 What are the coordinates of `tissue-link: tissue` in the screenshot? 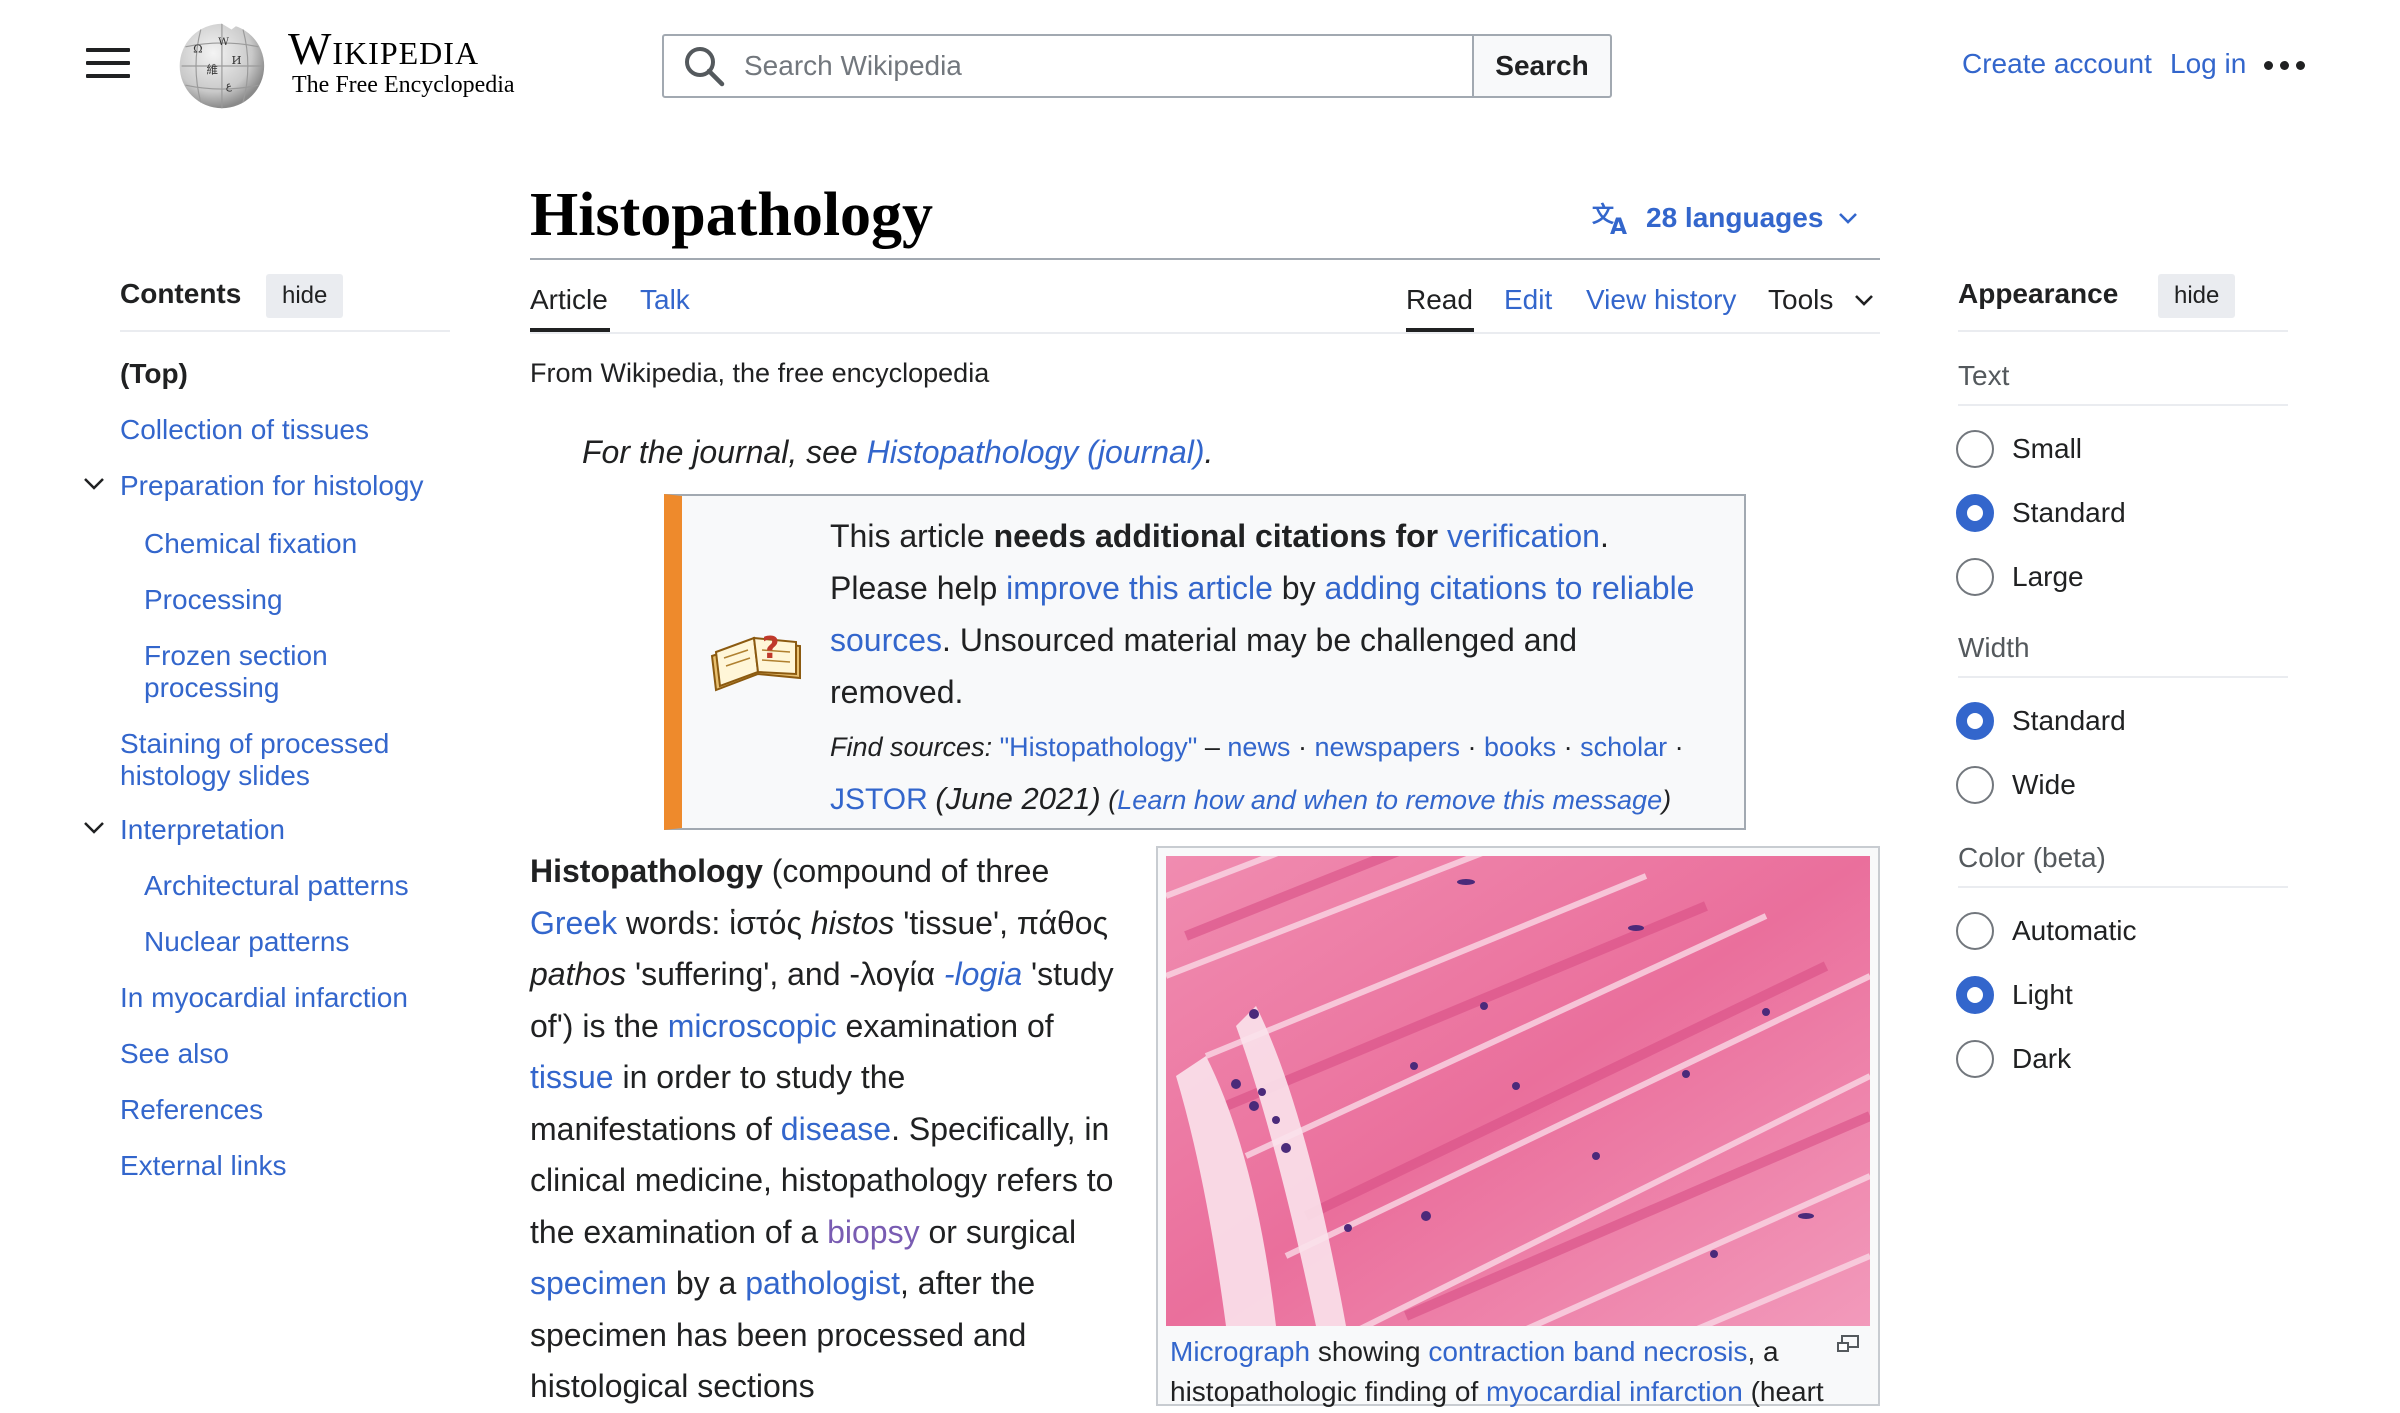 It's located at (572, 1077).